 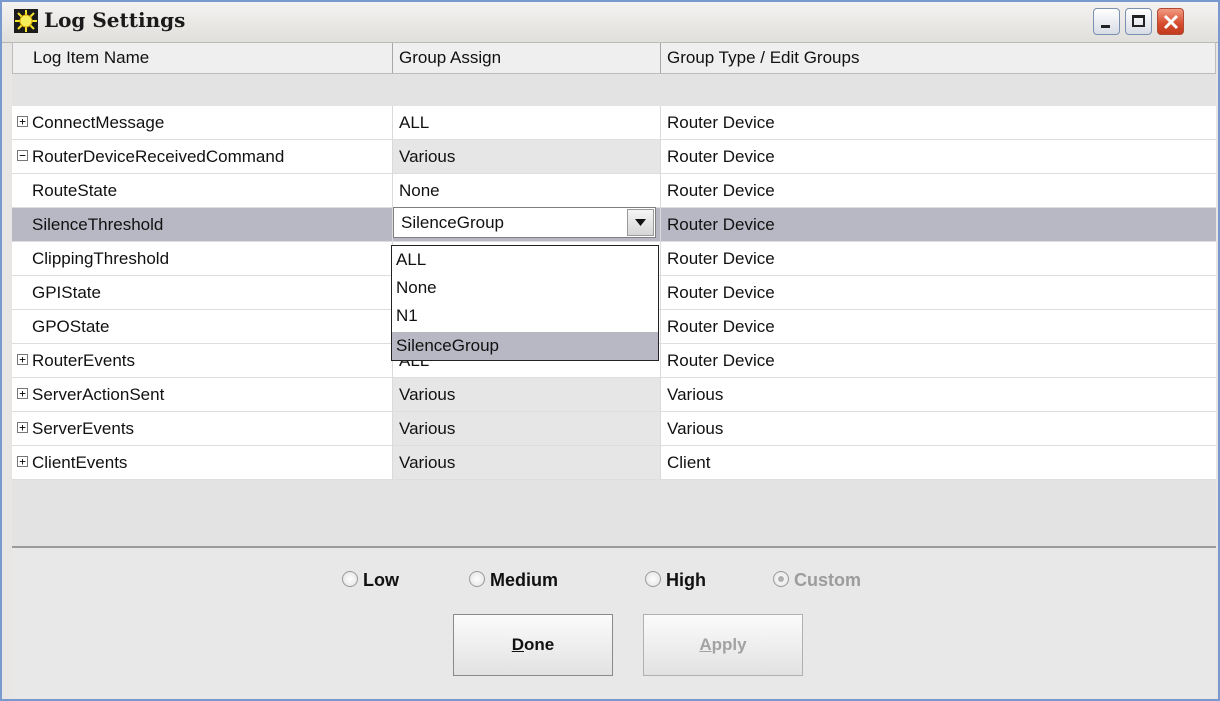 What do you see at coordinates (525, 316) in the screenshot?
I see `dropdown-option-n1: N1` at bounding box center [525, 316].